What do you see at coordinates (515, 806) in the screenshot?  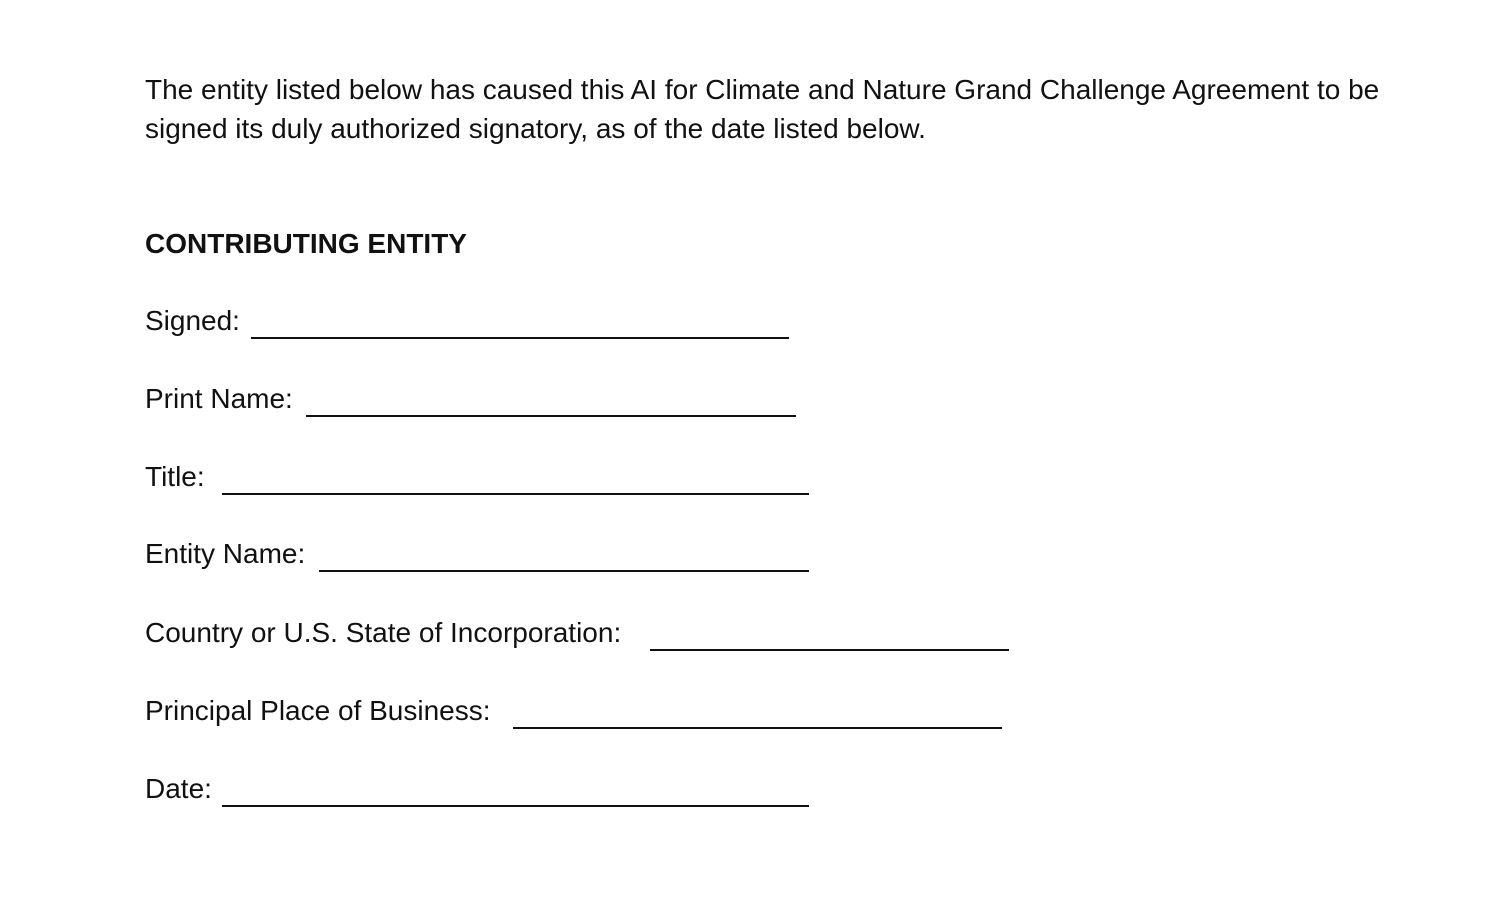 I see `date-line` at bounding box center [515, 806].